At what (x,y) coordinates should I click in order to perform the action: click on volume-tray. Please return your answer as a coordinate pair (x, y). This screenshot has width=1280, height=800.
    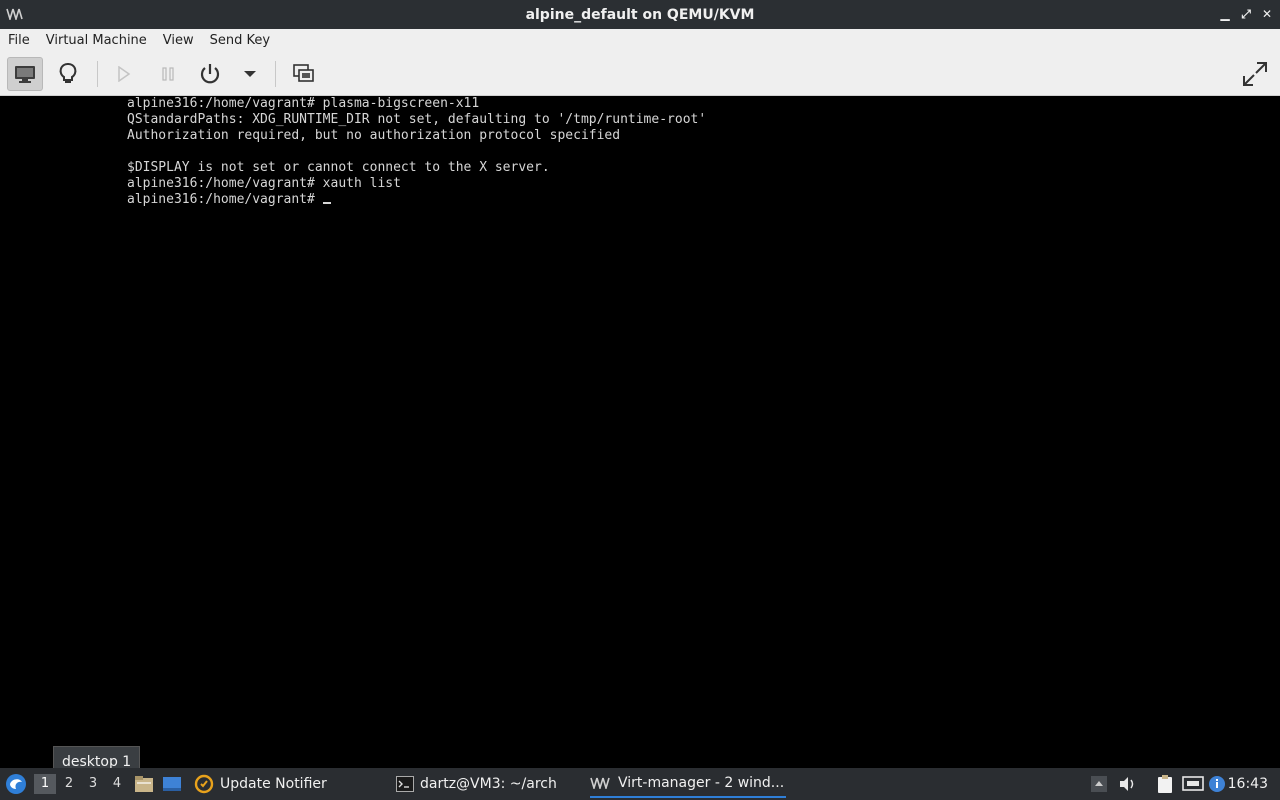
    Looking at the image, I should click on (1128, 784).